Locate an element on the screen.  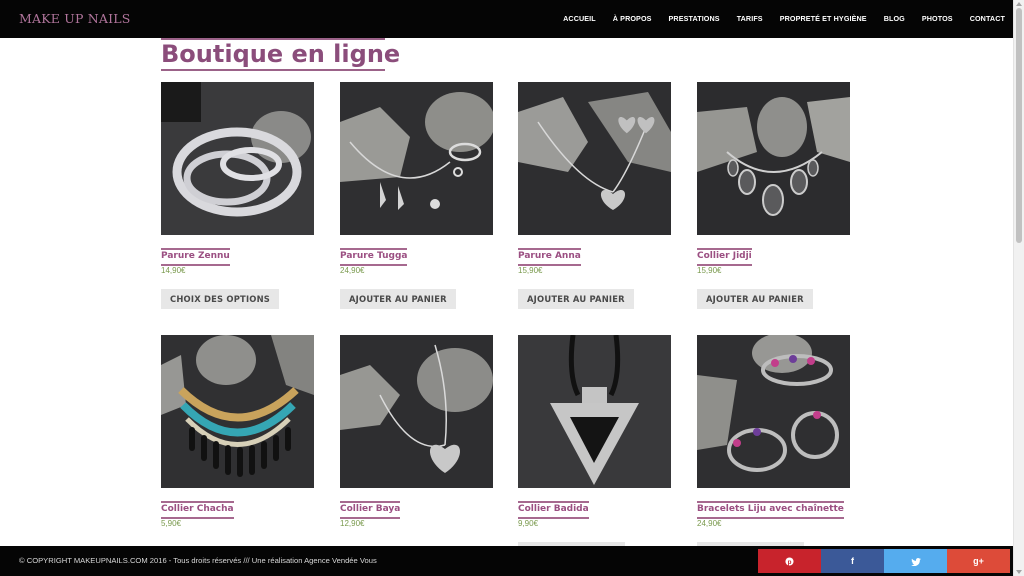
google-plus-button: g+ is located at coordinates (978, 561).